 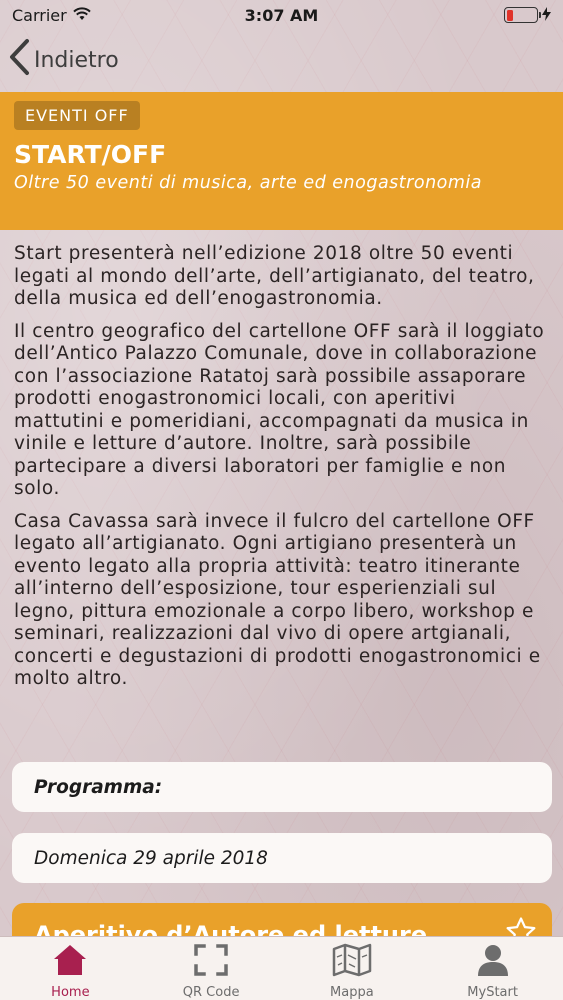 I want to click on battery-icon, so click(x=522, y=15).